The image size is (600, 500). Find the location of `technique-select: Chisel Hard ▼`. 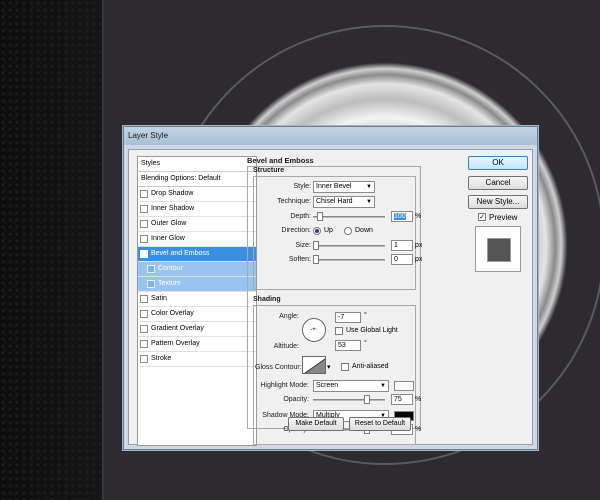

technique-select: Chisel Hard ▼ is located at coordinates (344, 202).